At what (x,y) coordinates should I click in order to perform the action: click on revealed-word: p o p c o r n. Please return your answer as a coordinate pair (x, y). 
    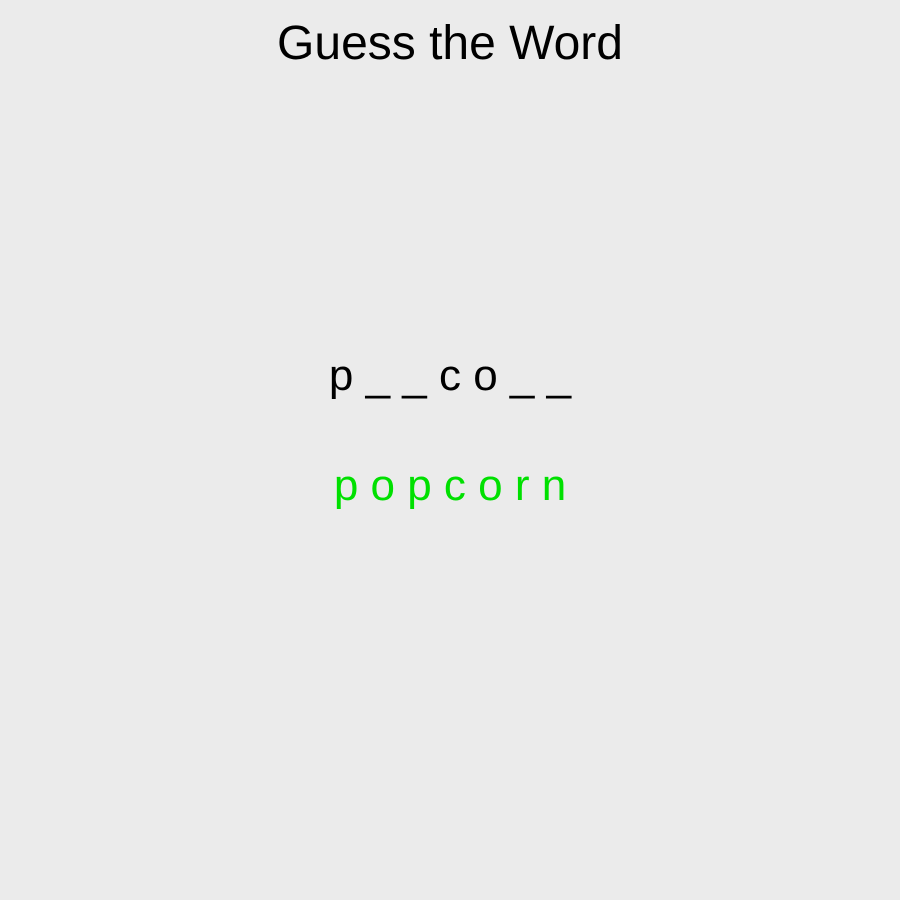
    Looking at the image, I should click on (450, 485).